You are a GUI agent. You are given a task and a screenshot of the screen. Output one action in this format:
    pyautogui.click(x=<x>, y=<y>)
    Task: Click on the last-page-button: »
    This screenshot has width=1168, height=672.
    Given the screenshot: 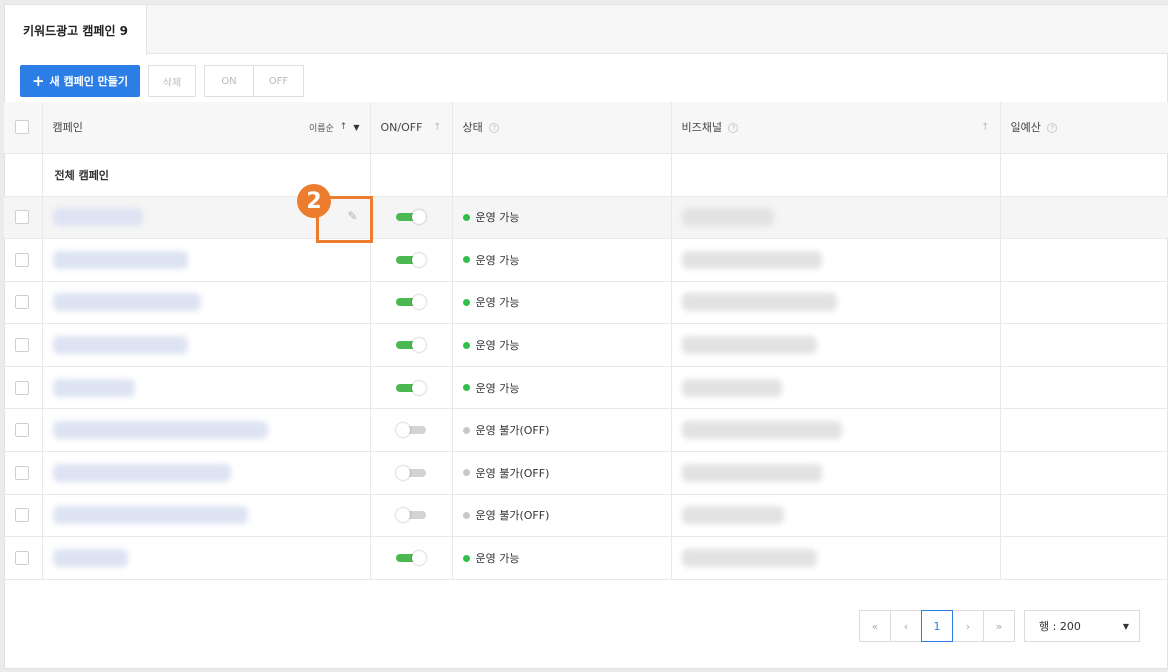 What is the action you would take?
    pyautogui.click(x=999, y=626)
    